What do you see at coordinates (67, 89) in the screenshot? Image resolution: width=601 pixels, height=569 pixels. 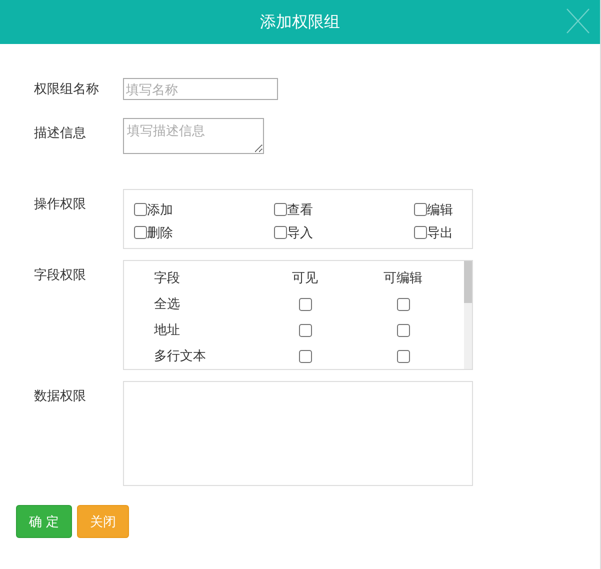 I see `field-label: 权限组名称` at bounding box center [67, 89].